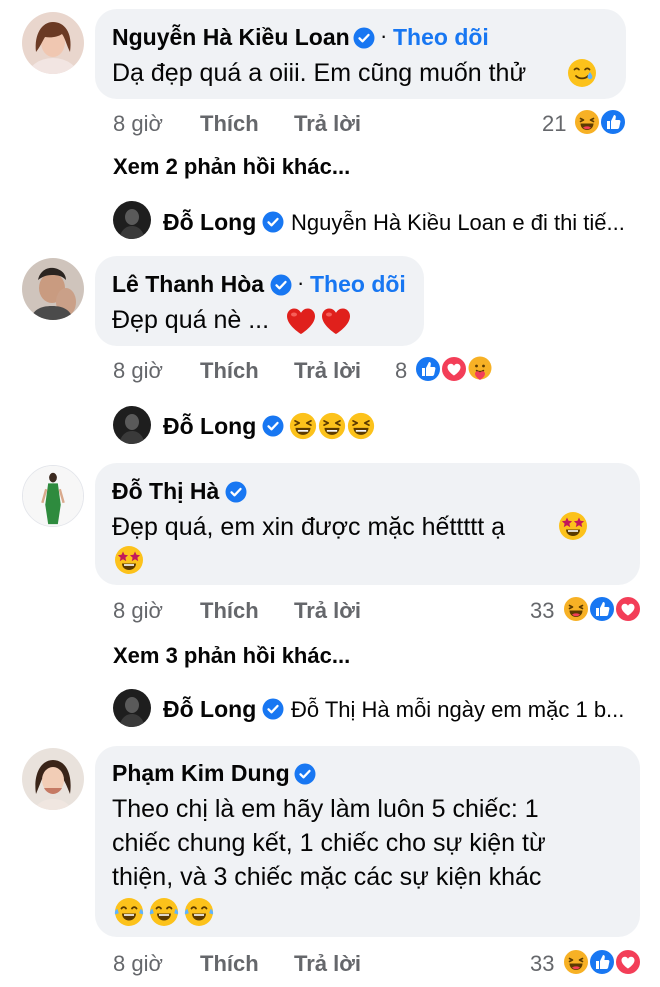 Image resolution: width=660 pixels, height=987 pixels. I want to click on reaction-count: 21, so click(554, 124).